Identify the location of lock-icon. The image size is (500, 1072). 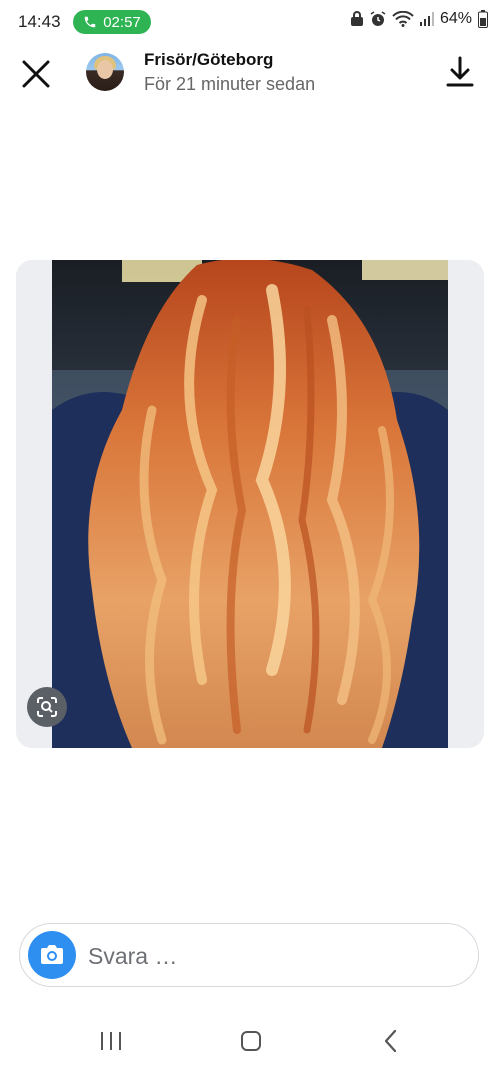
(356, 18).